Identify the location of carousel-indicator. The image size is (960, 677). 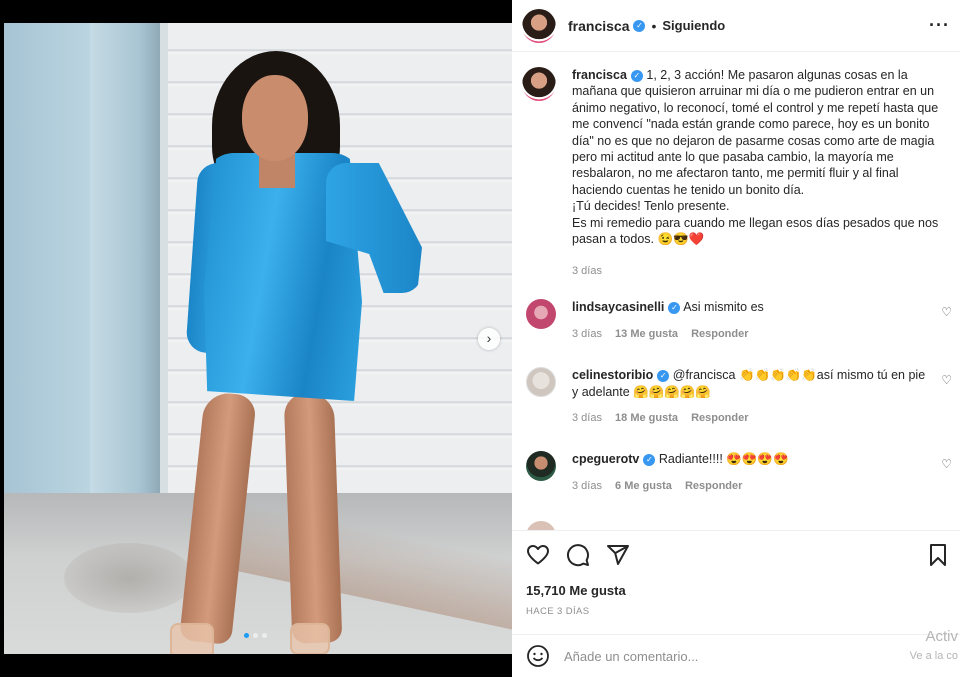
(255, 635).